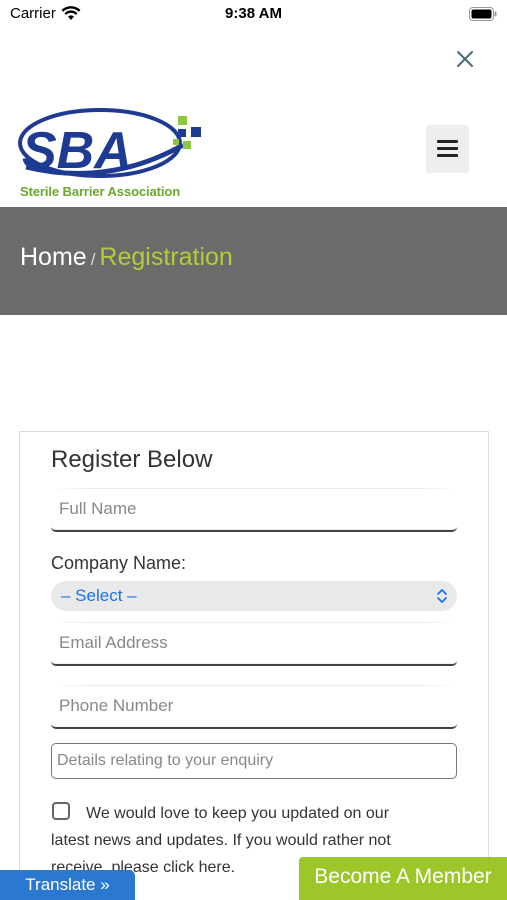 This screenshot has height=900, width=507. What do you see at coordinates (116, 705) in the screenshot?
I see `phone-placeholder: Phone Number` at bounding box center [116, 705].